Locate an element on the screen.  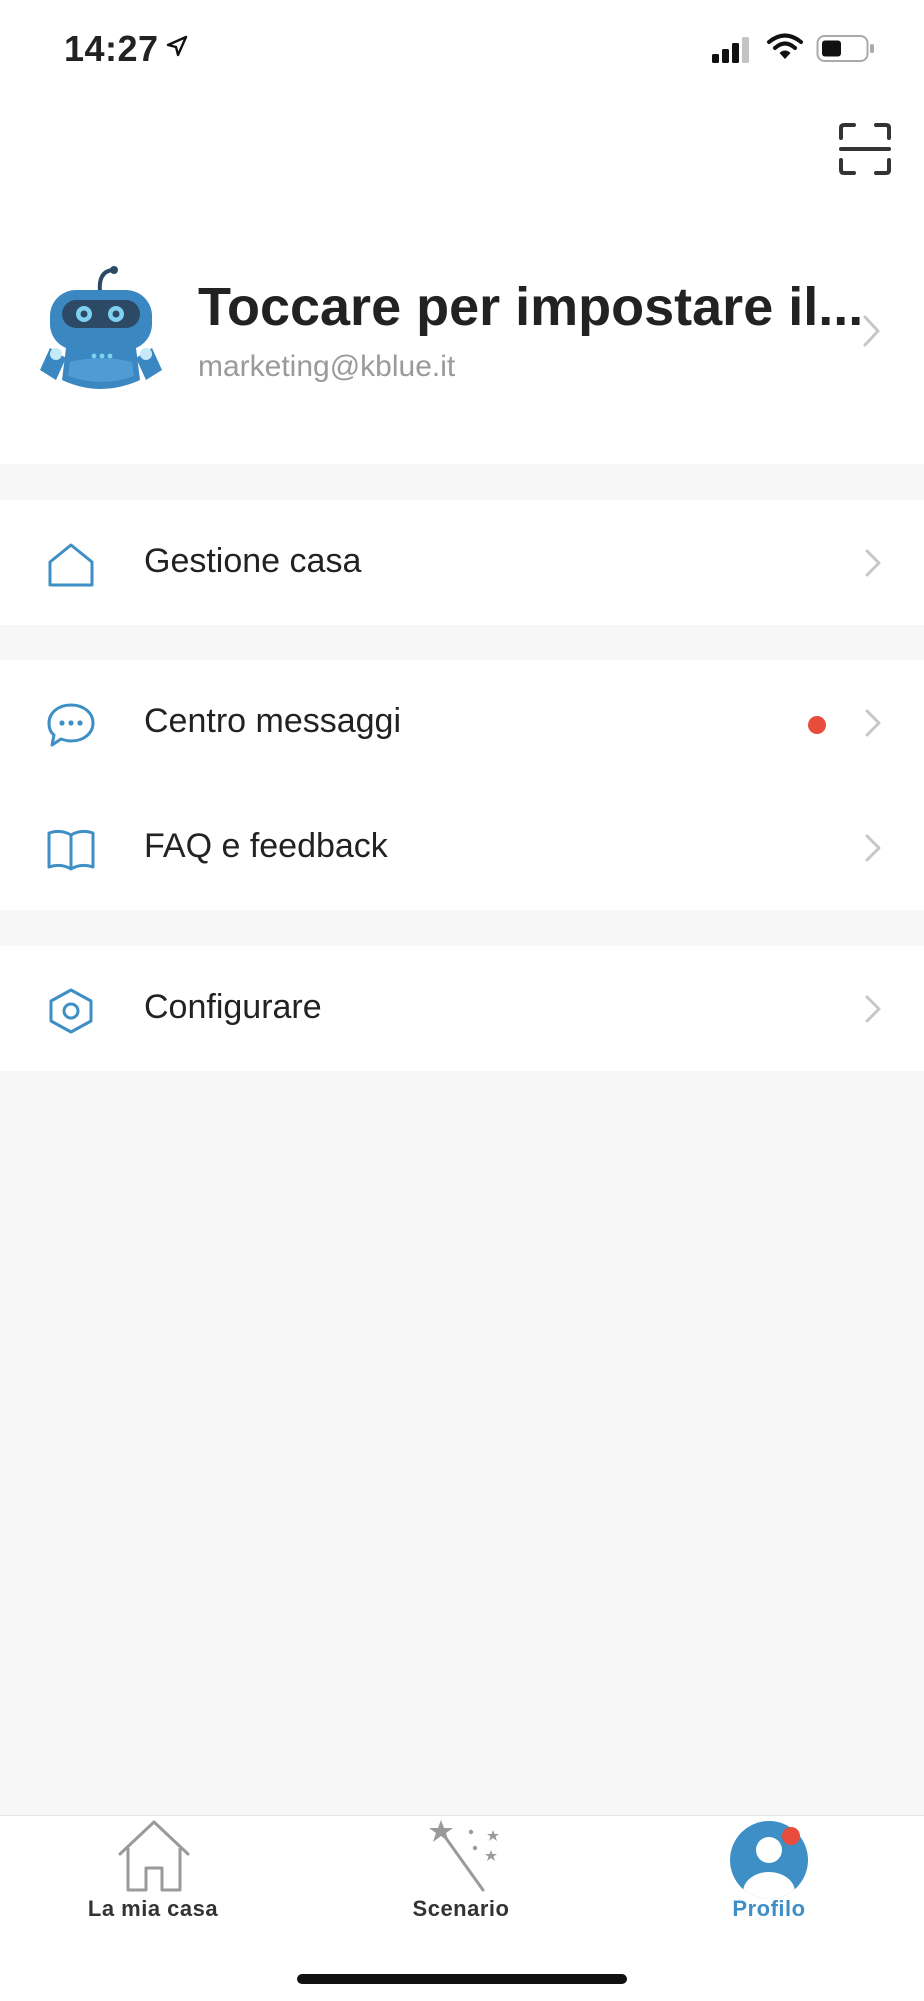
menu-label-home-management: Gestione casa is located at coordinates (253, 561).